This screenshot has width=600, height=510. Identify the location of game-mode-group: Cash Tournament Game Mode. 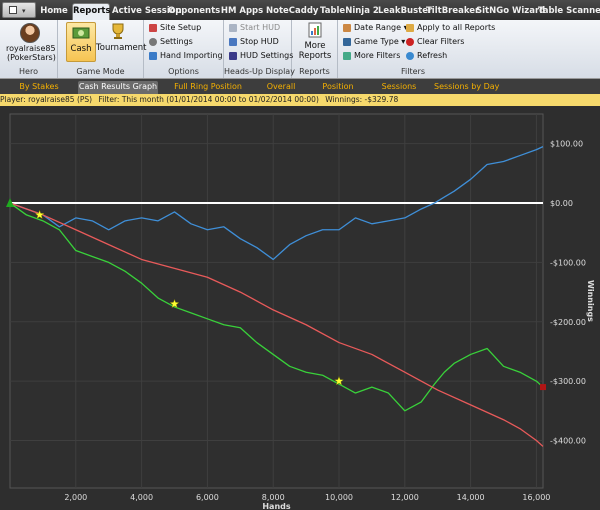
(102, 49).